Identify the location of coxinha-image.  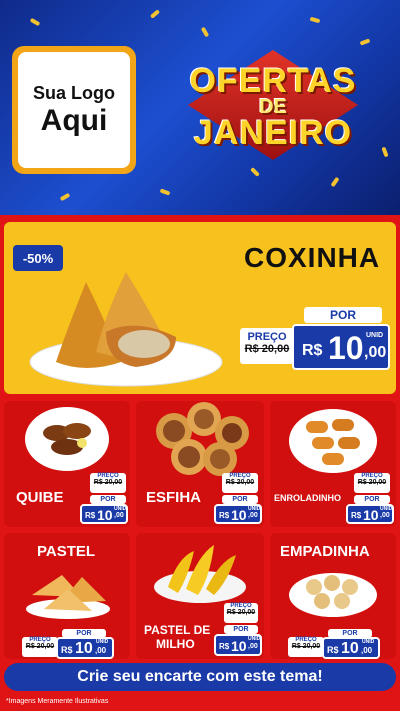
(126, 329).